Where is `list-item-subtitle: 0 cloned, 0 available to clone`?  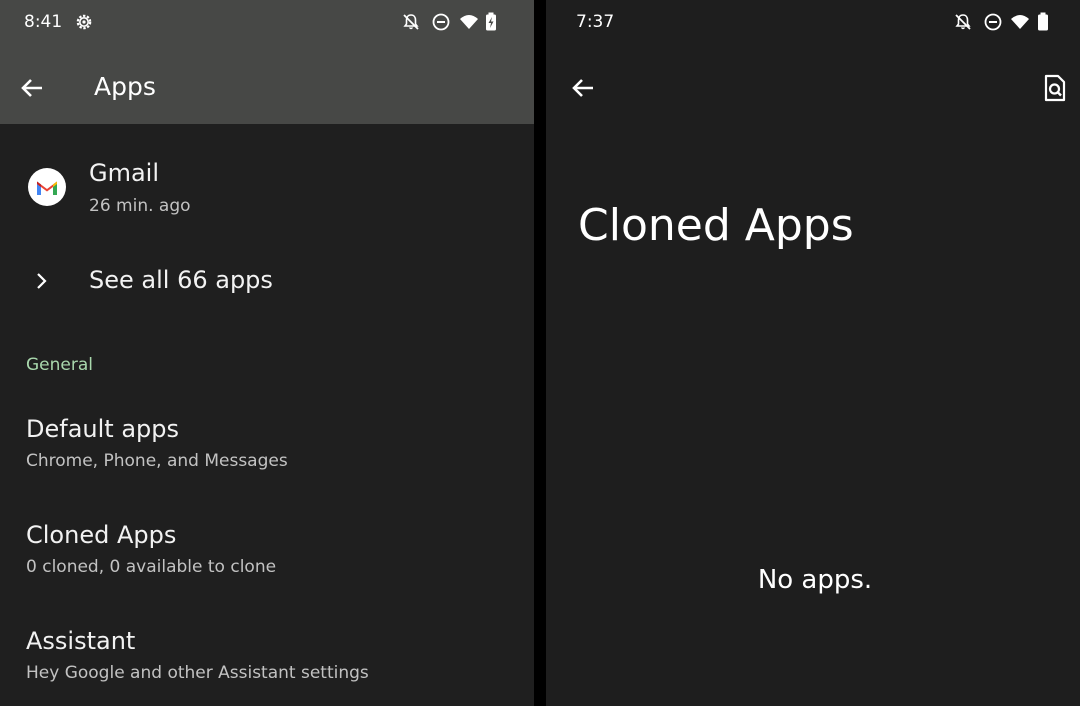 list-item-subtitle: 0 cloned, 0 available to clone is located at coordinates (151, 567).